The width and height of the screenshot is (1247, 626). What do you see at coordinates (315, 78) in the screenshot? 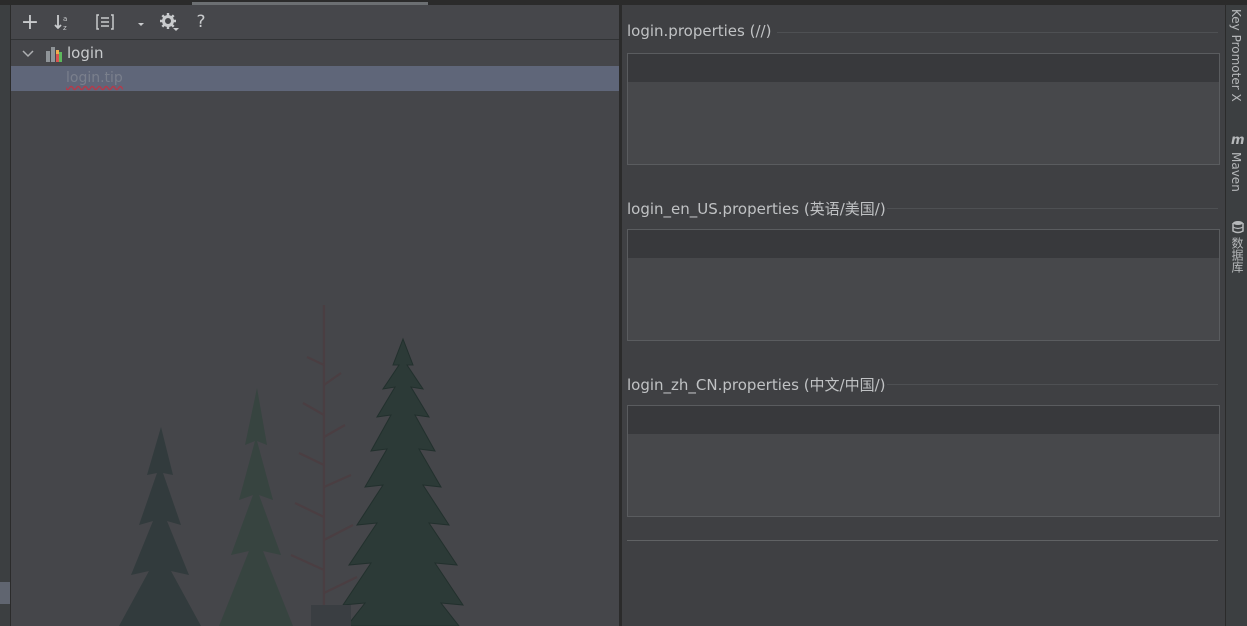
I see `tree-node-login-tip: login.tip` at bounding box center [315, 78].